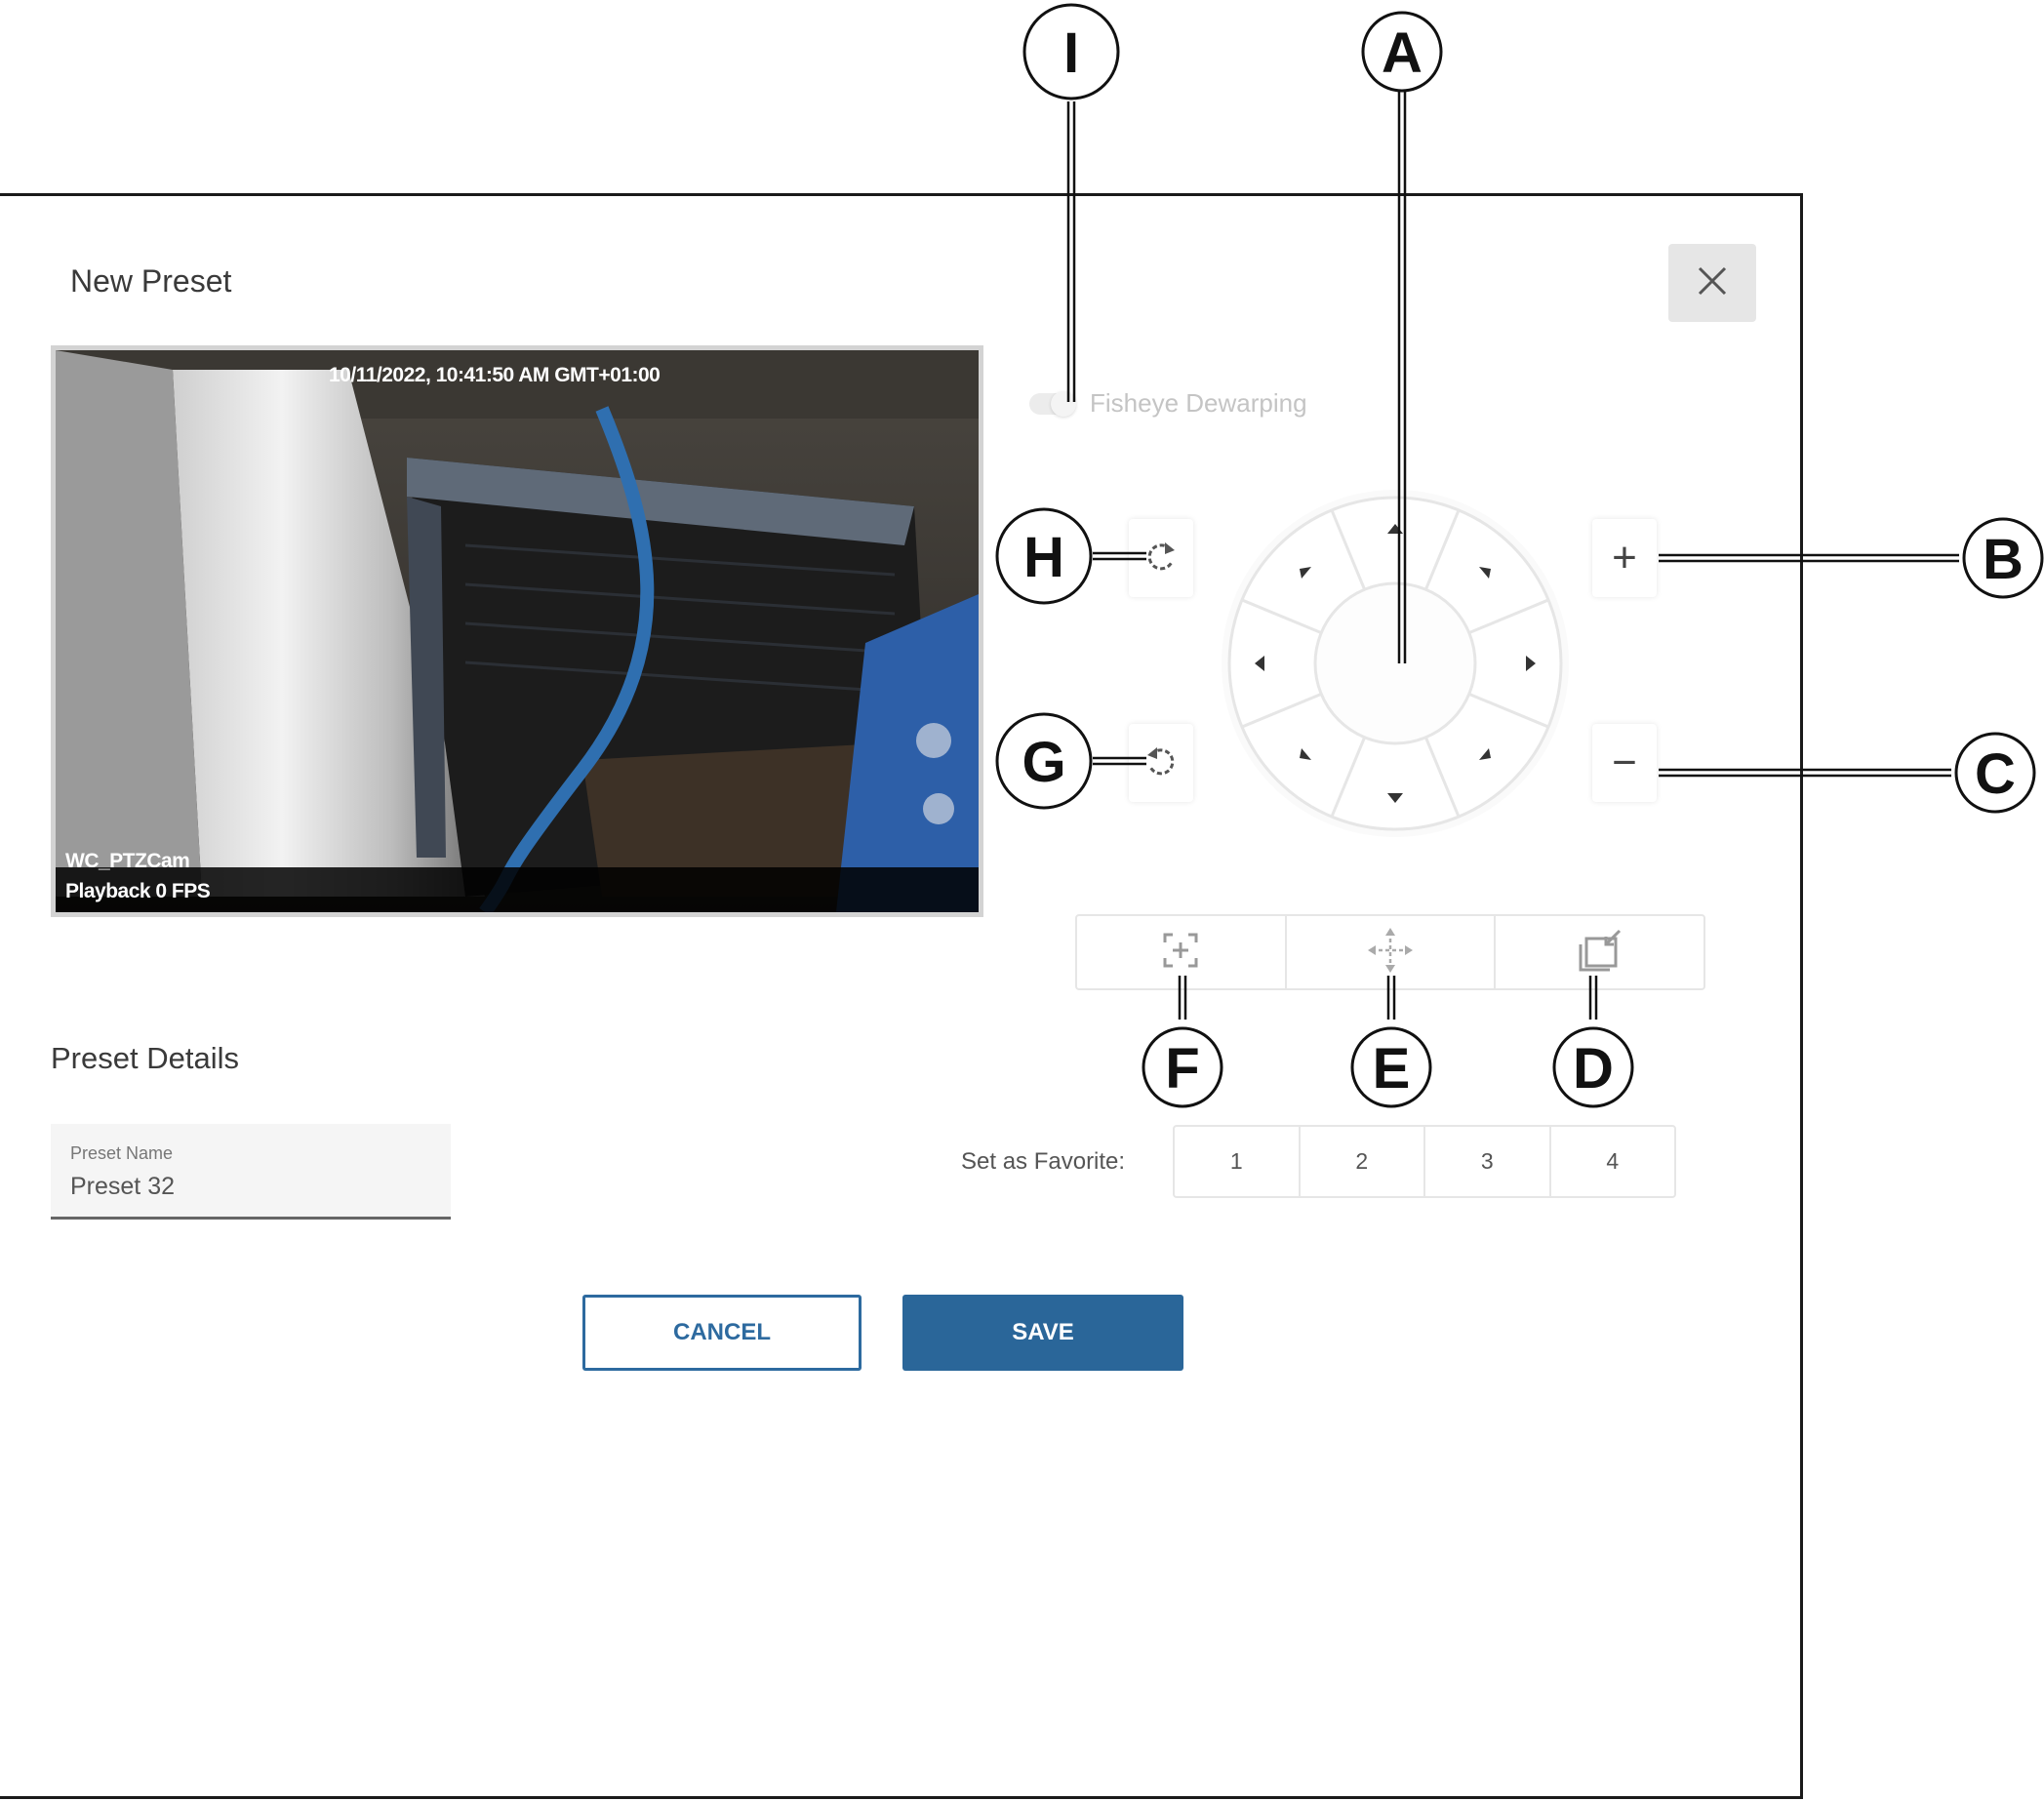 Image resolution: width=2044 pixels, height=1801 pixels. What do you see at coordinates (1392, 1069) in the screenshot?
I see `callout-e: E` at bounding box center [1392, 1069].